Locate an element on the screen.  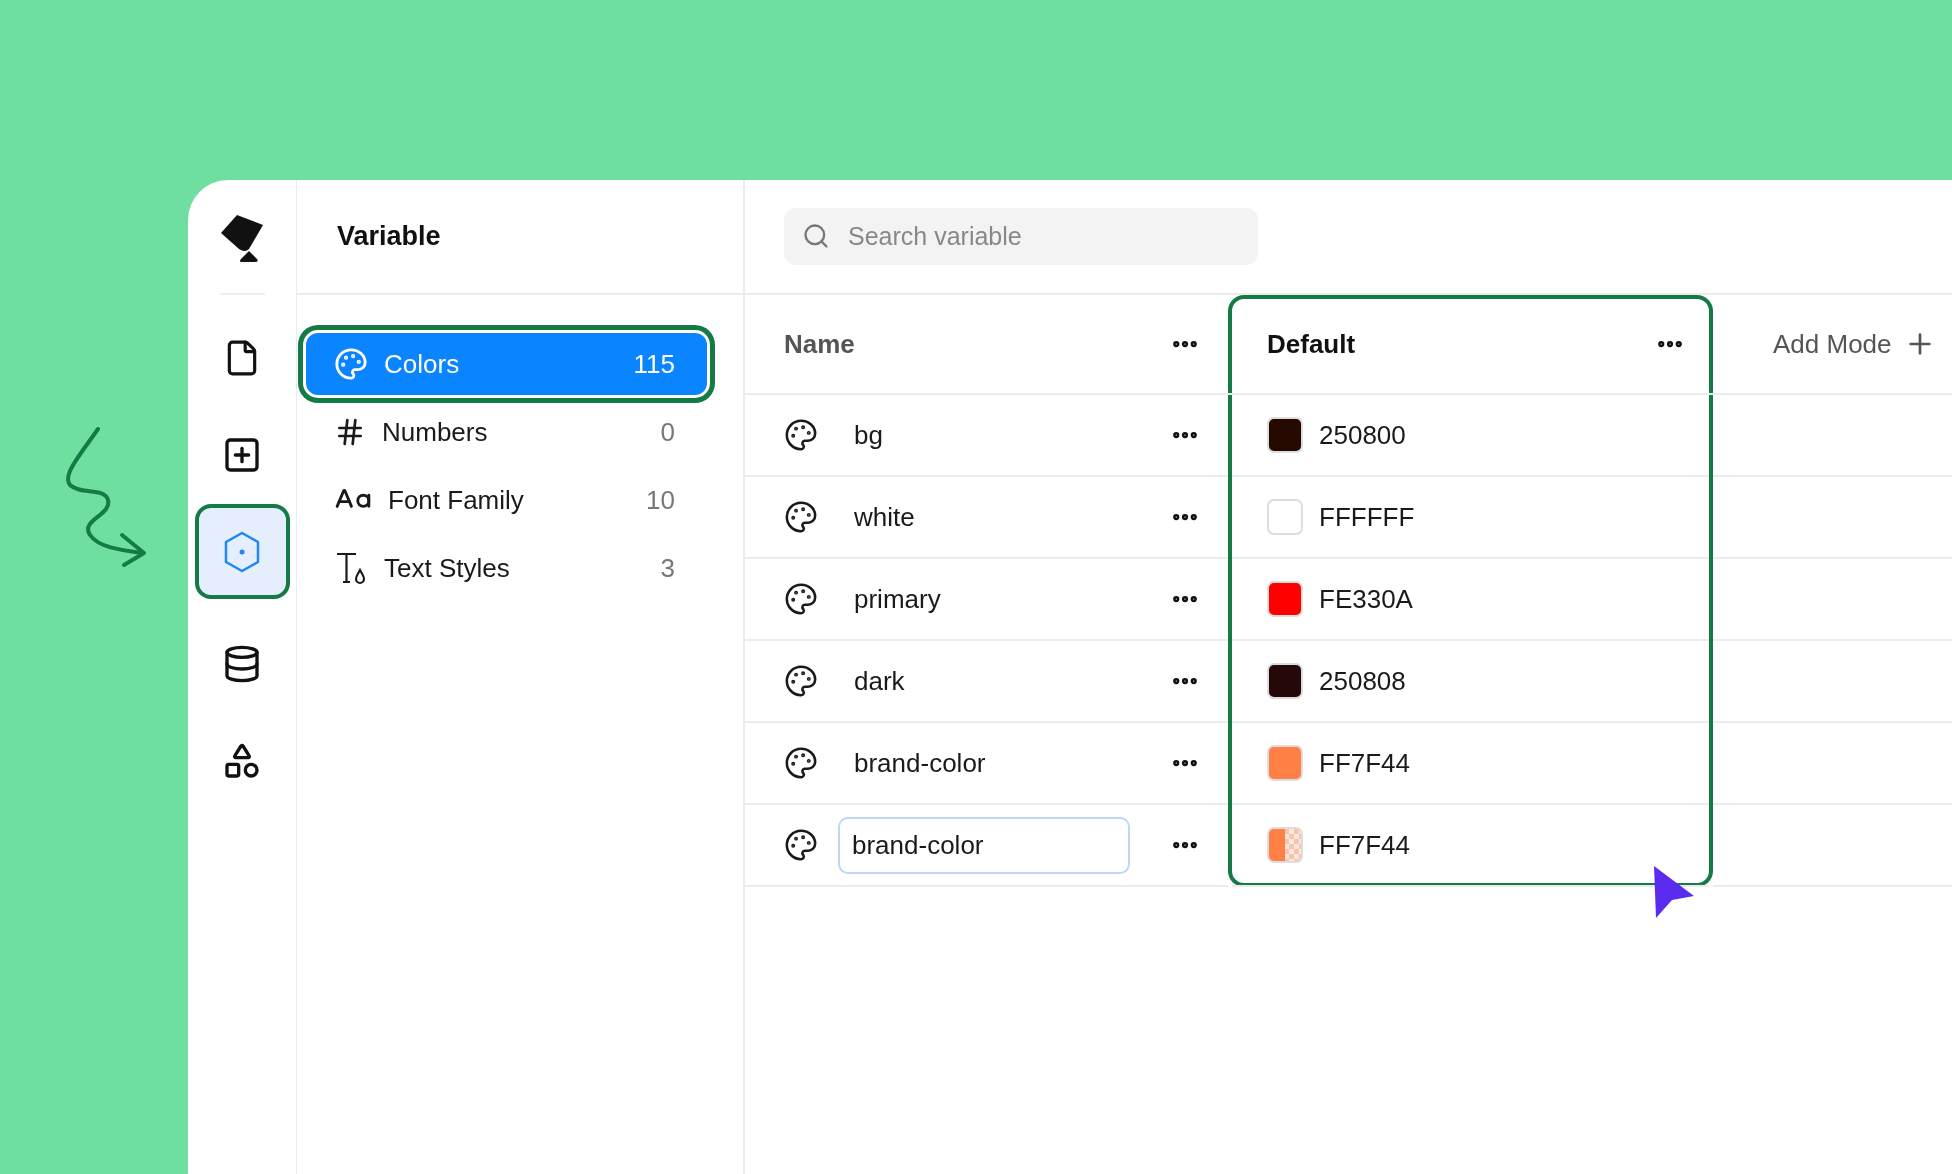
name-input-field: brand-color is located at coordinates (984, 845).